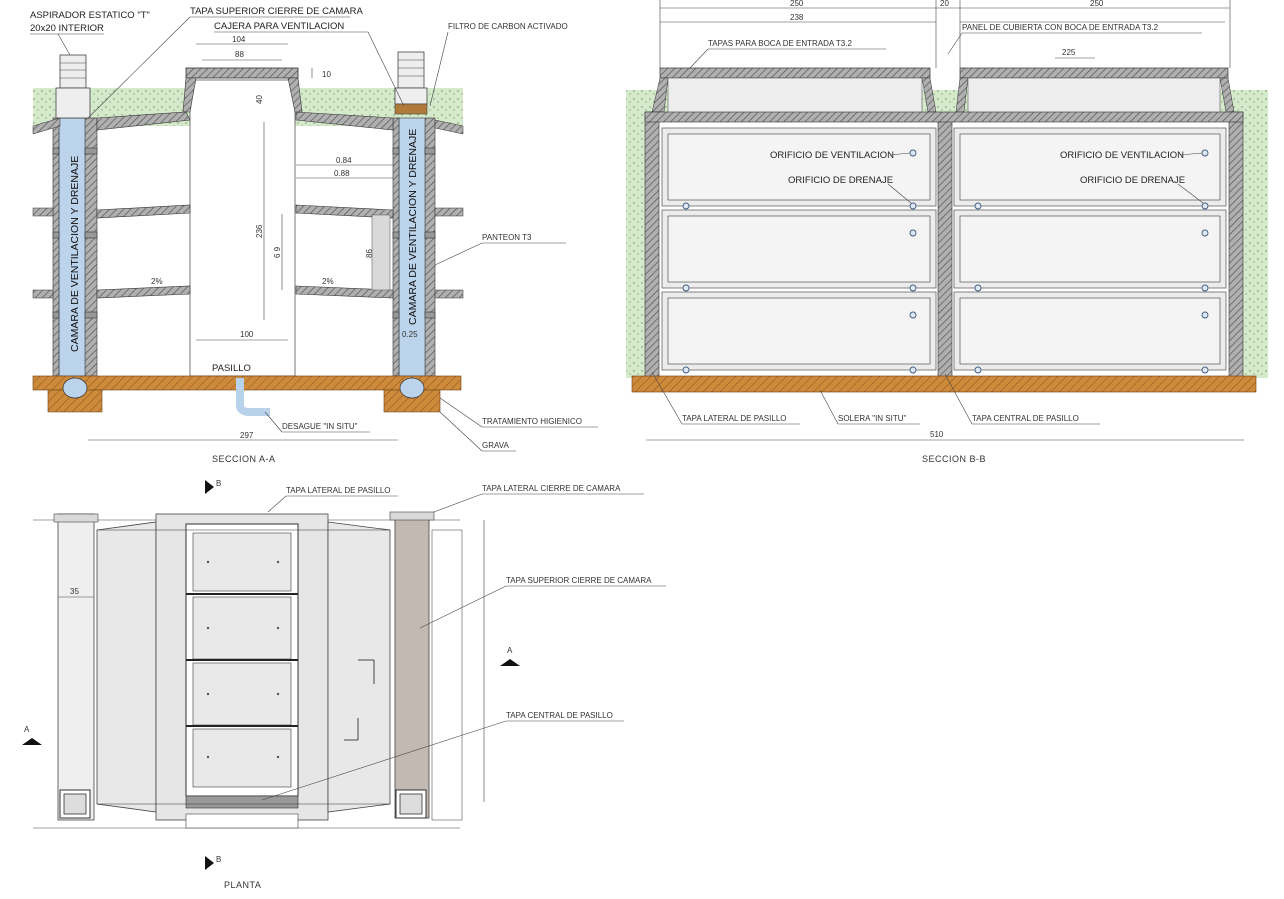 Image resolution: width=1284 pixels, height=899 pixels. I want to click on mark-a-left: A, so click(27, 729).